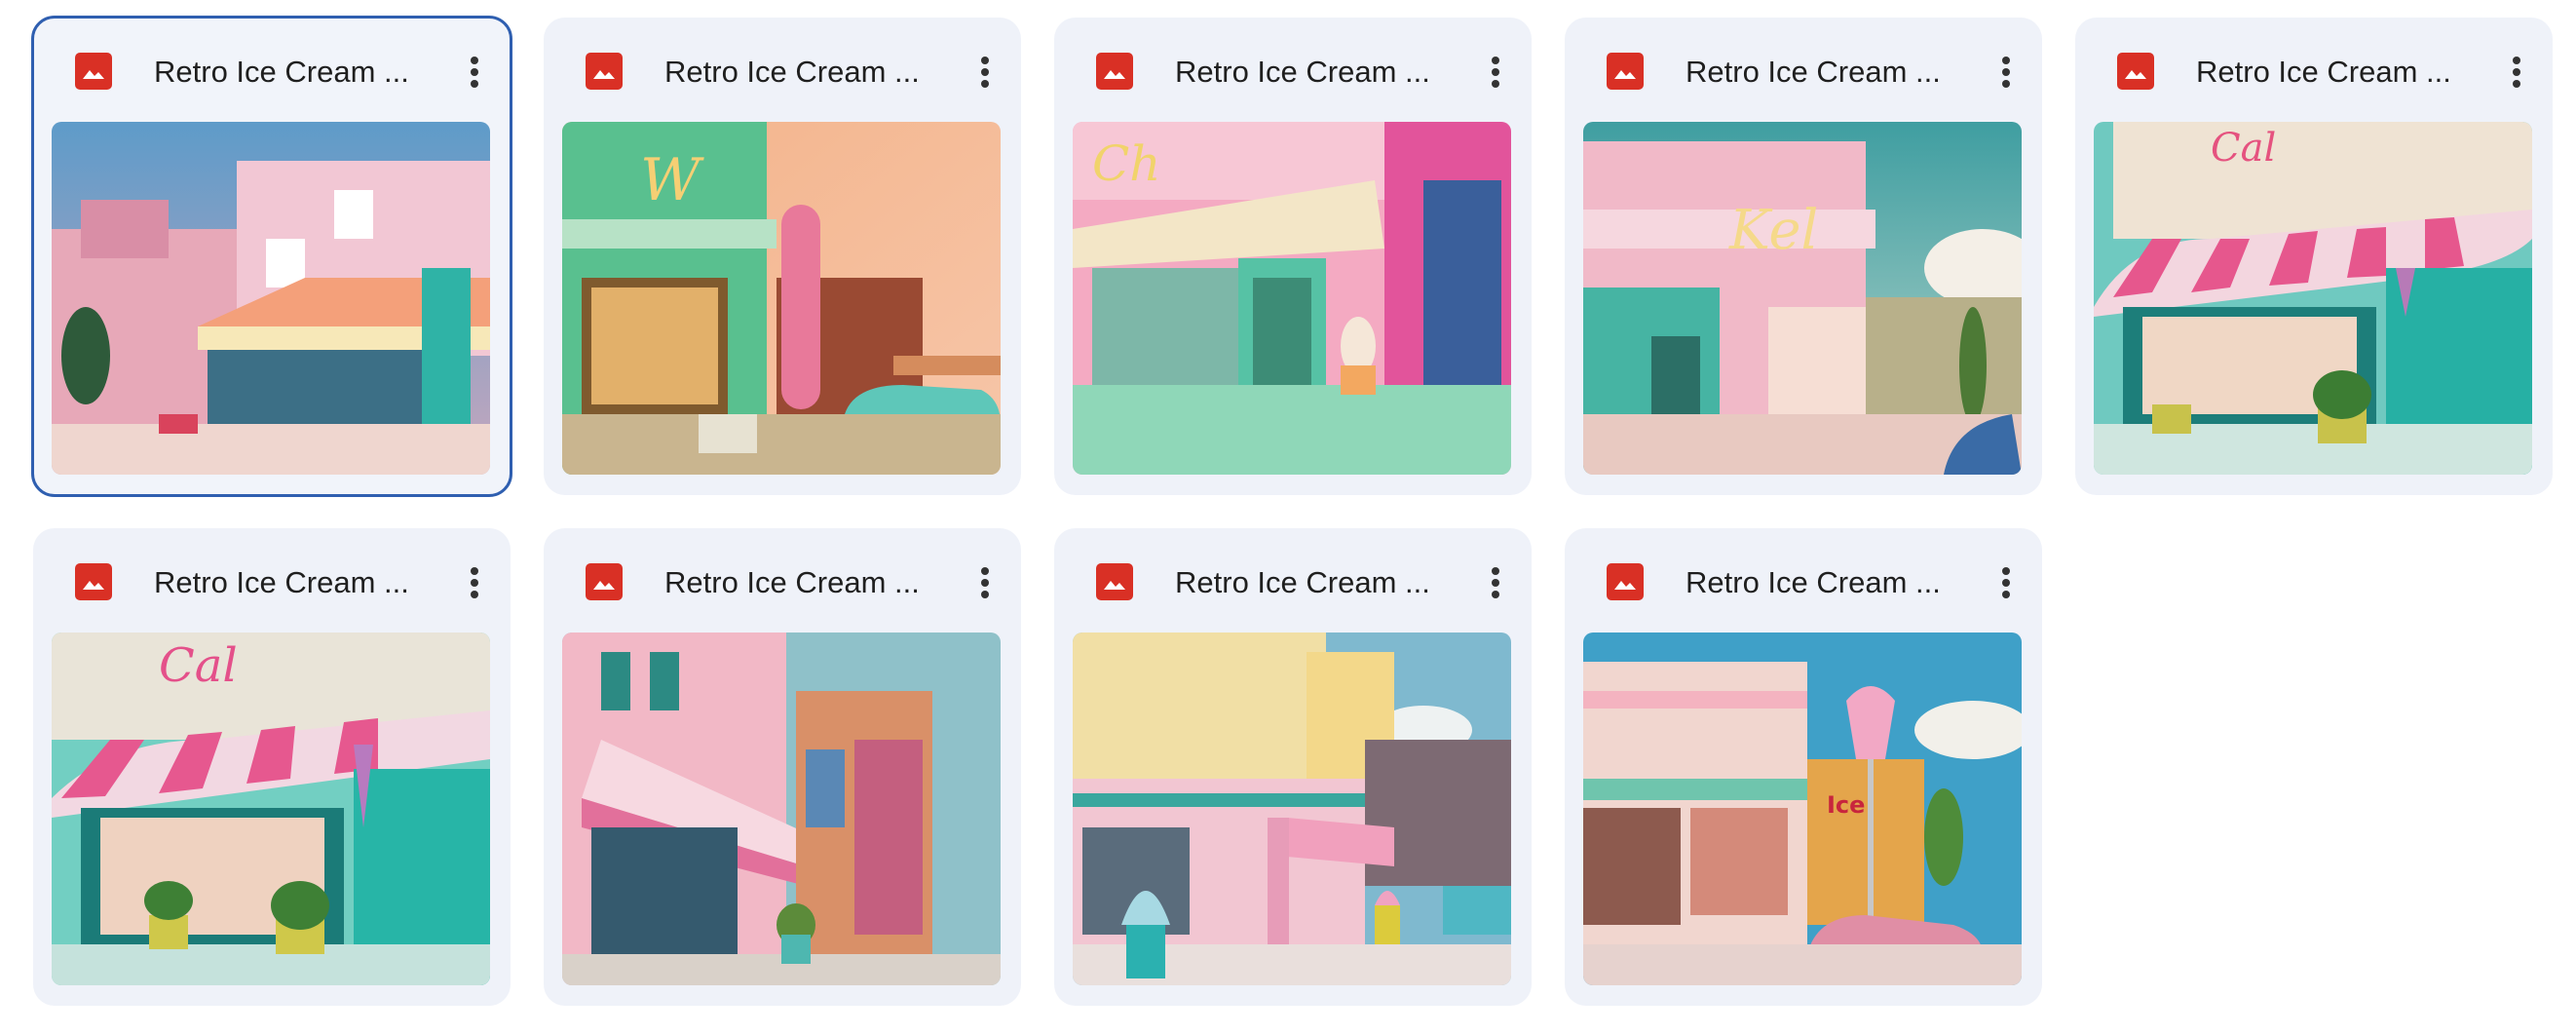 This screenshot has width=2576, height=1035. I want to click on file-card: Retro Ice Cream ... Kel, so click(1803, 257).